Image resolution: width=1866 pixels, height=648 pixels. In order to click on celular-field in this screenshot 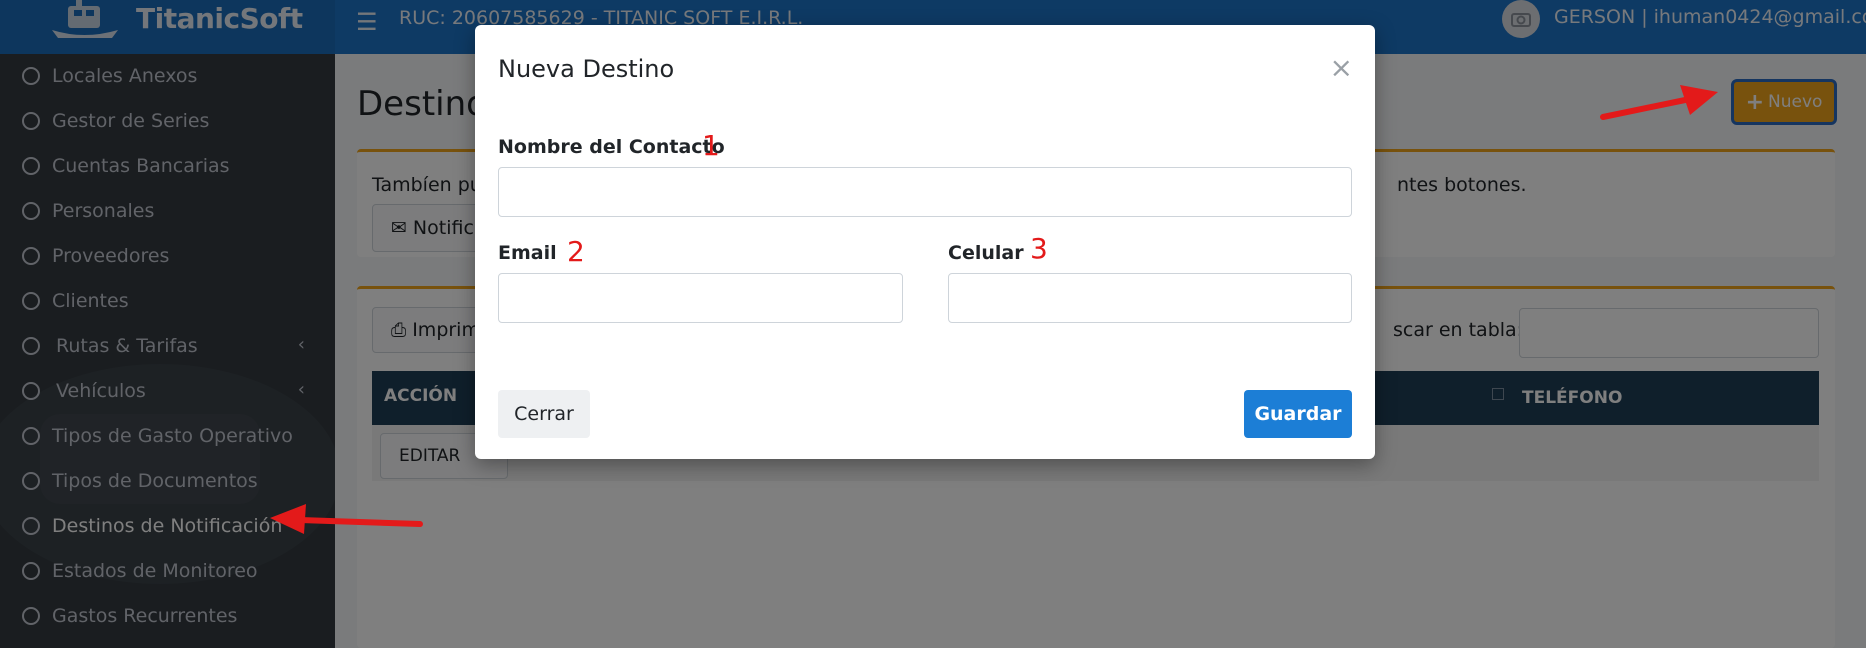, I will do `click(1150, 298)`.